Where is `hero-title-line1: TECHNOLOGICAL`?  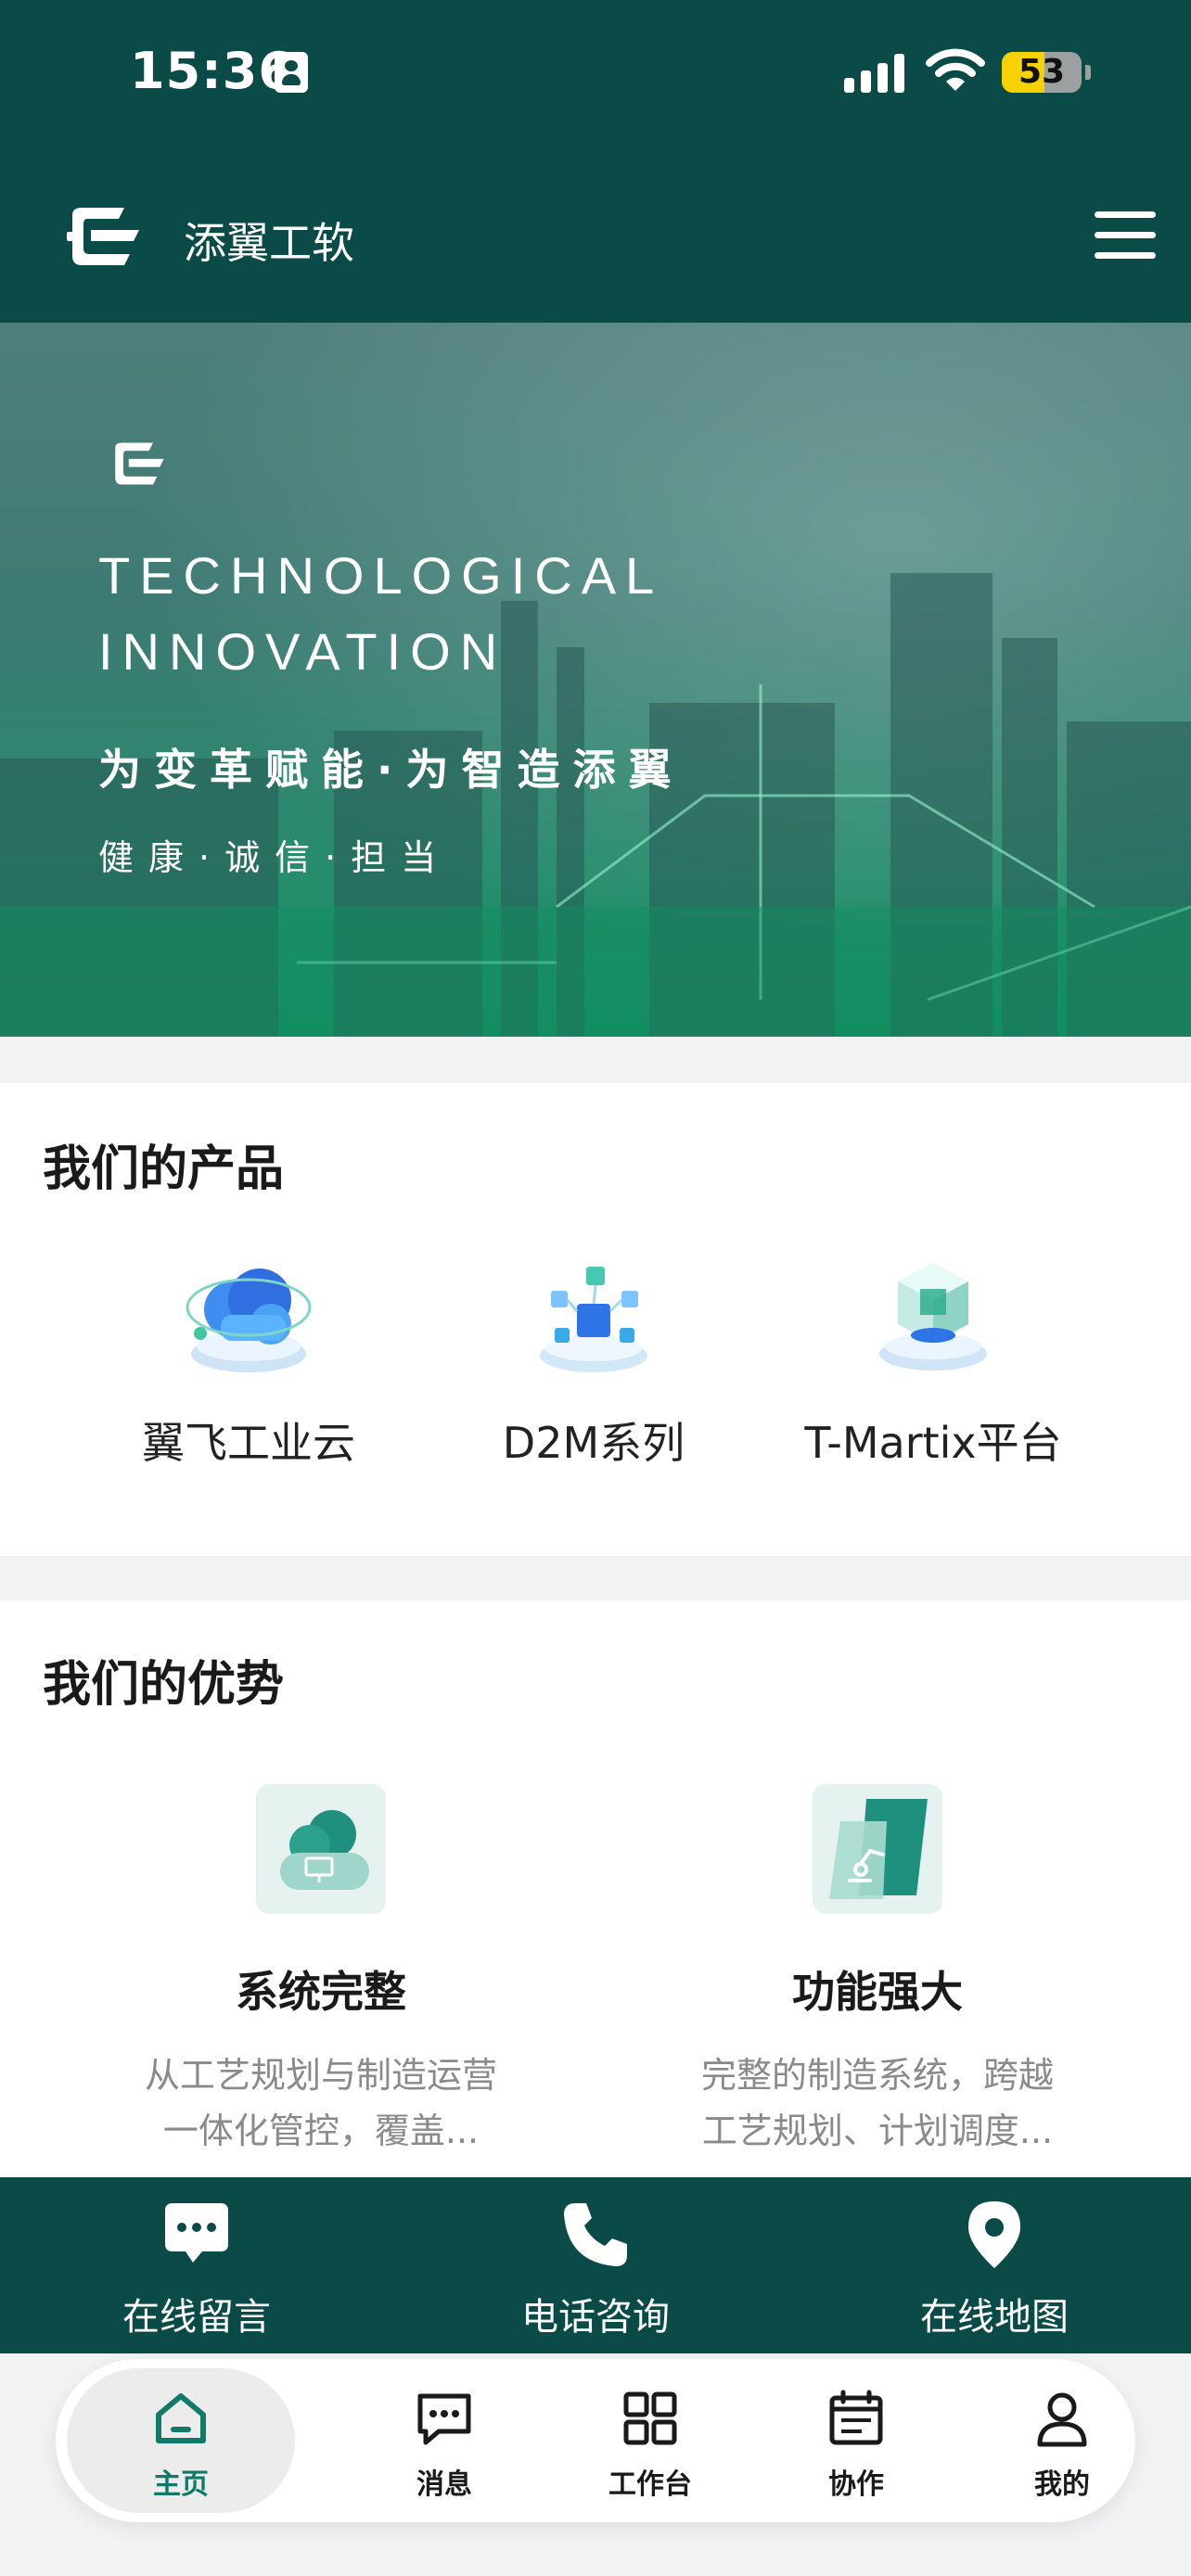
hero-title-line1: TECHNOLOGICAL is located at coordinates (381, 575).